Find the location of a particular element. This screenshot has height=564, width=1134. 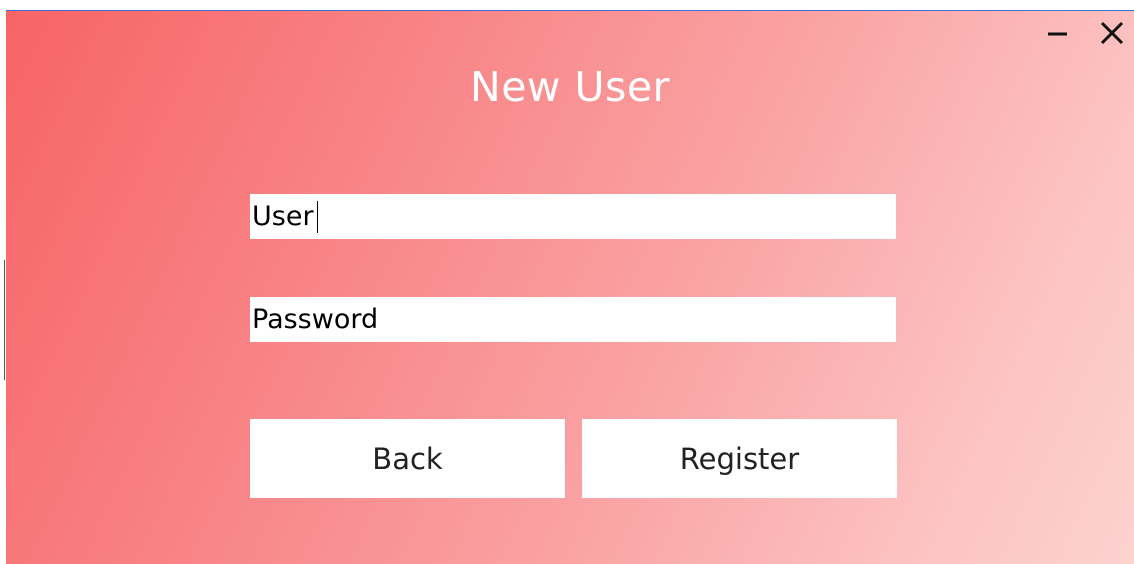

back-button: Back is located at coordinates (407, 458).